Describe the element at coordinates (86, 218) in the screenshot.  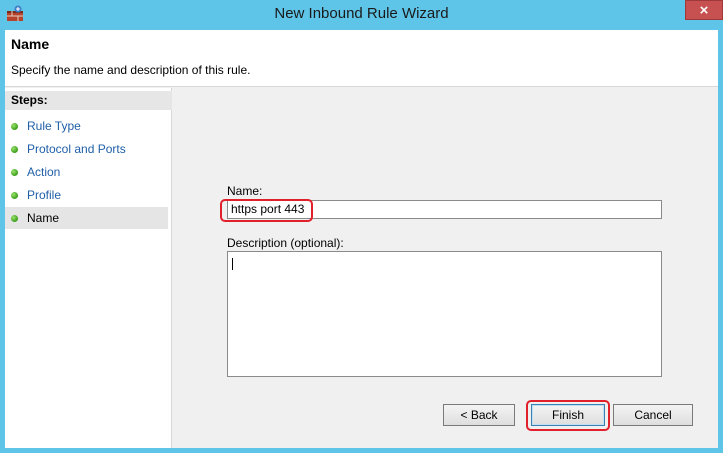
I see `step-name: Name` at that location.